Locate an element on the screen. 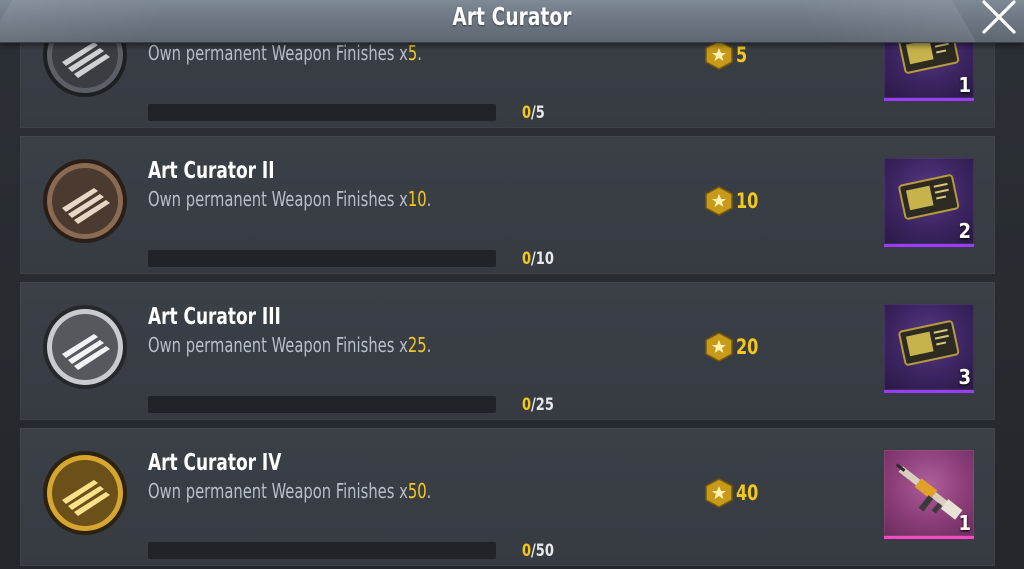 This screenshot has height=569, width=1024. close-button is located at coordinates (998, 18).